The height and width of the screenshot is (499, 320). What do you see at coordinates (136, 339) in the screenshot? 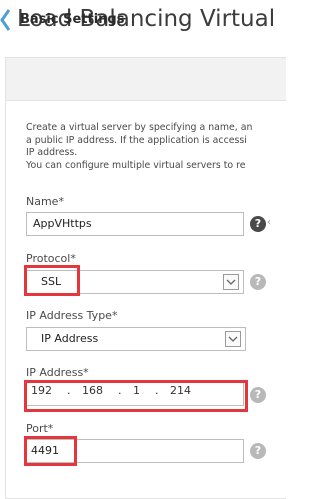
I see `ip-type-select: IP Address` at bounding box center [136, 339].